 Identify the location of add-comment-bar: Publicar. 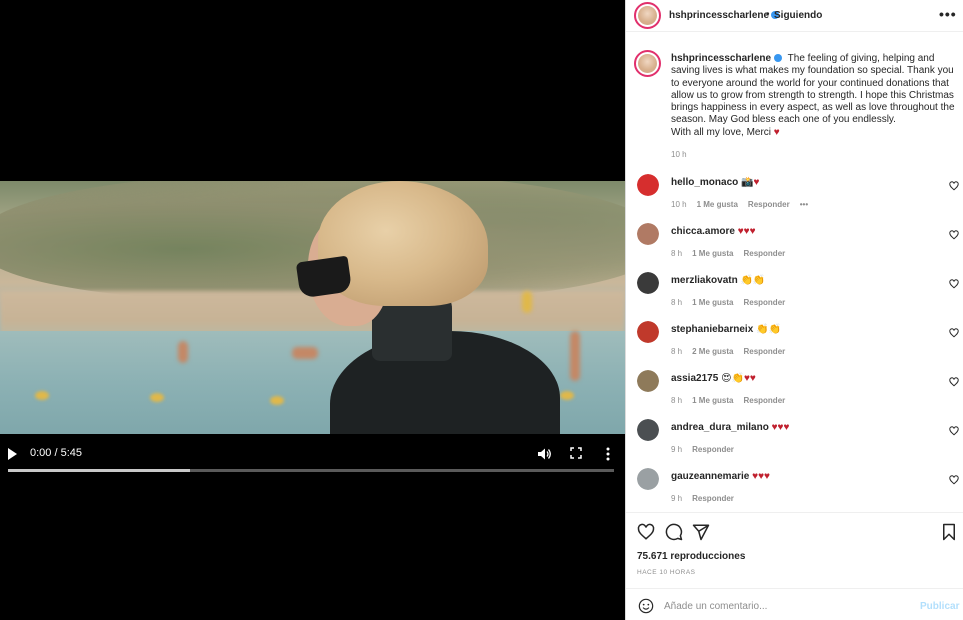
(794, 604).